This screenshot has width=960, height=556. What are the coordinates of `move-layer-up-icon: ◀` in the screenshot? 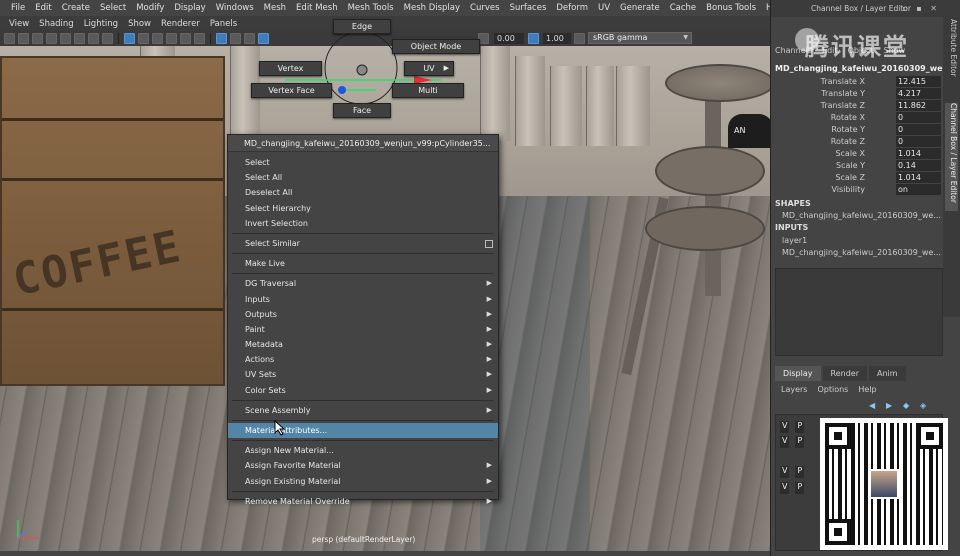 It's located at (875, 405).